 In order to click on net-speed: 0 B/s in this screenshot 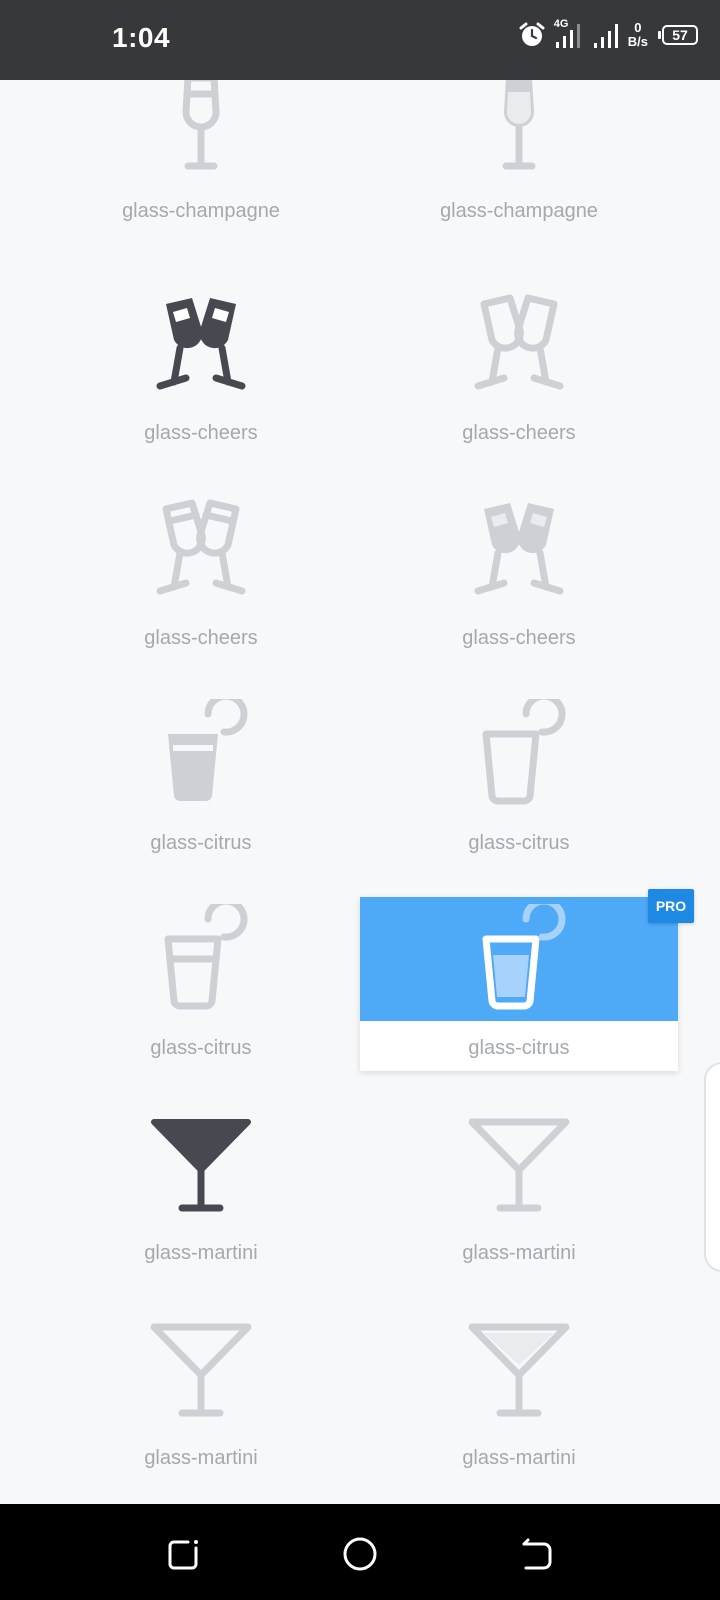, I will do `click(638, 35)`.